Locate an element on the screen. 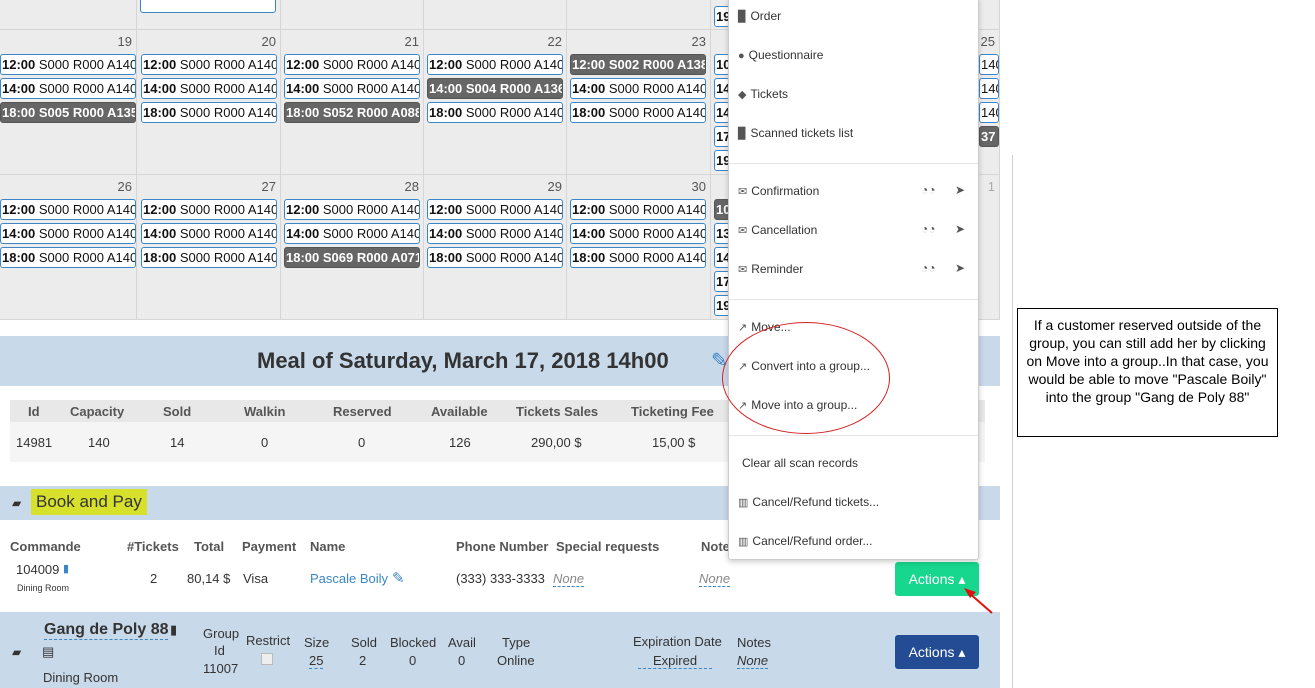 This screenshot has width=1315, height=688. calendar-event: 18:00 S005 R000 A135 is located at coordinates (68, 112).